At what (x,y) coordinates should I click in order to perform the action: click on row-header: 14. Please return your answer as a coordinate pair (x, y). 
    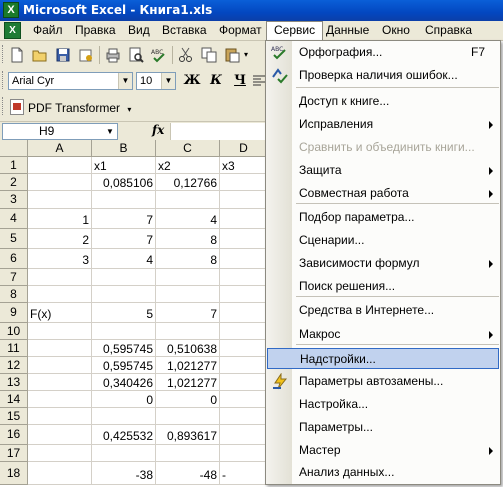
    Looking at the image, I should click on (14, 399).